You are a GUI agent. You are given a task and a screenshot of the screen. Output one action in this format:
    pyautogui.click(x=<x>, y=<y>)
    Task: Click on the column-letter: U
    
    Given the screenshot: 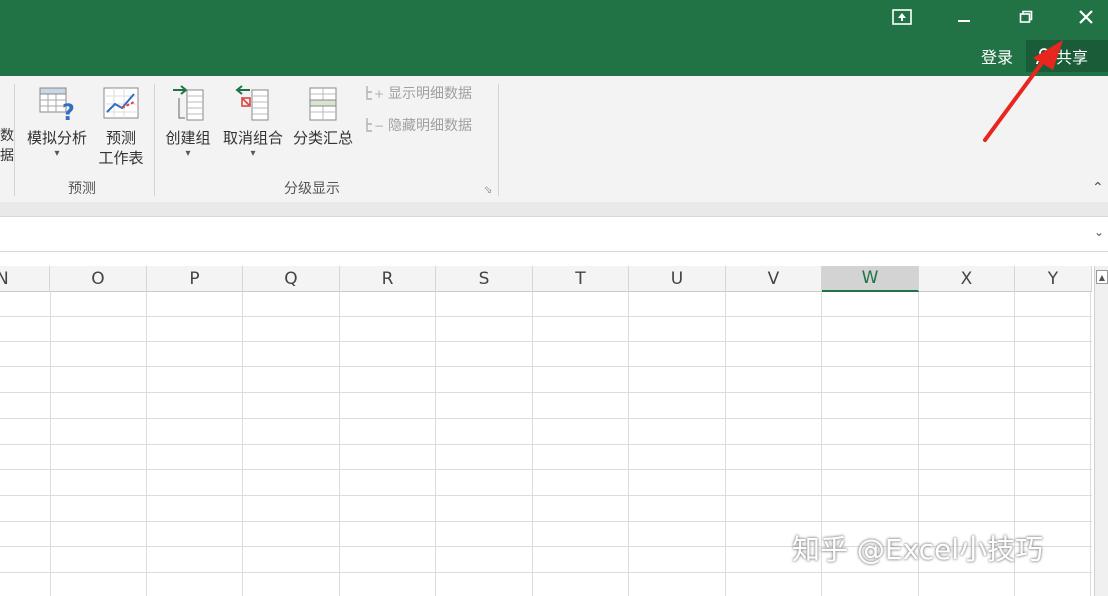 What is the action you would take?
    pyautogui.click(x=677, y=279)
    